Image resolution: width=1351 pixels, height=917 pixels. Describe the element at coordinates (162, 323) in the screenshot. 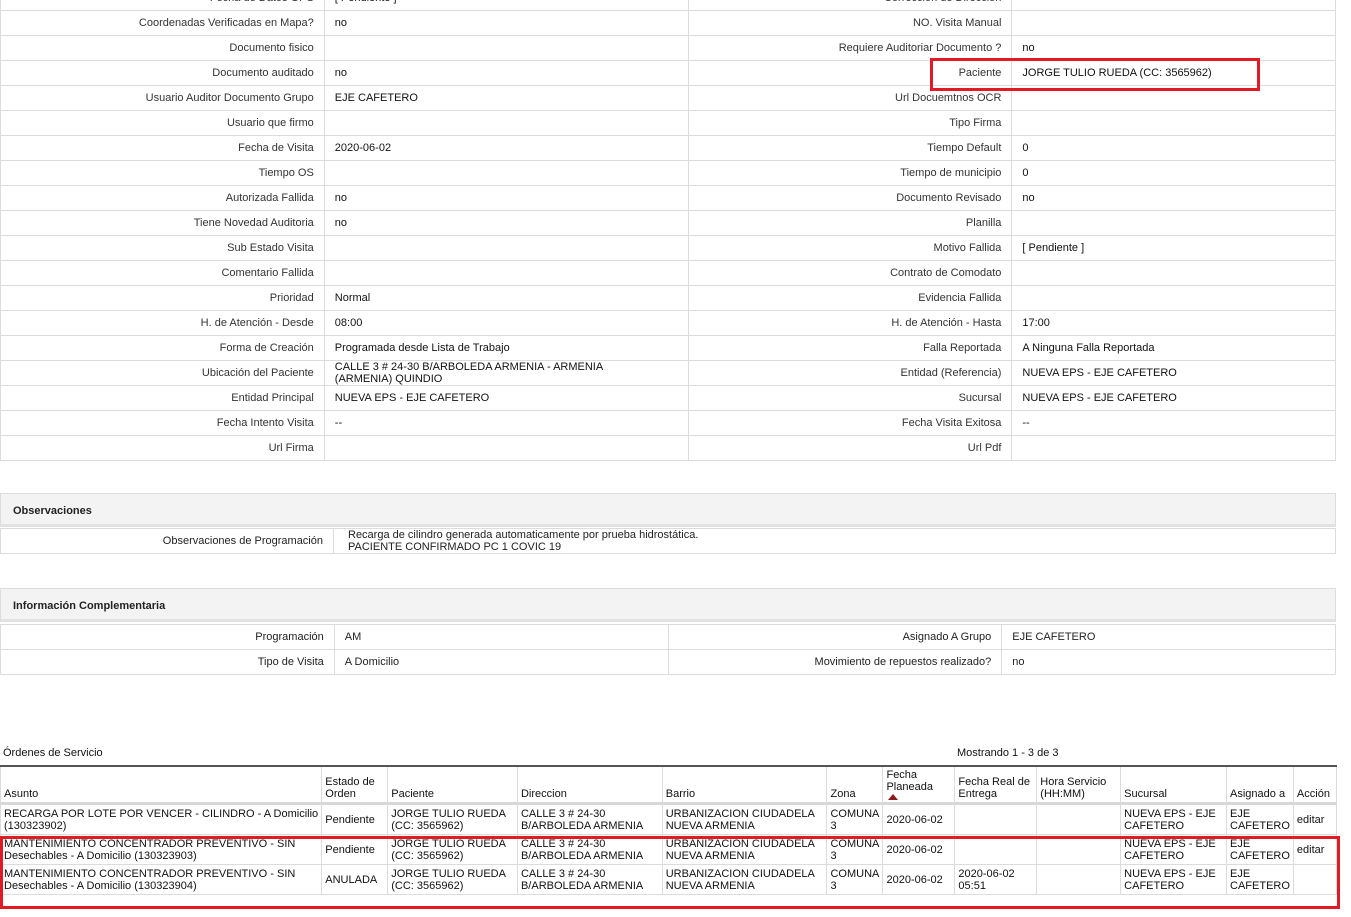

I see `detail-label: H. de Atención - Desde` at that location.